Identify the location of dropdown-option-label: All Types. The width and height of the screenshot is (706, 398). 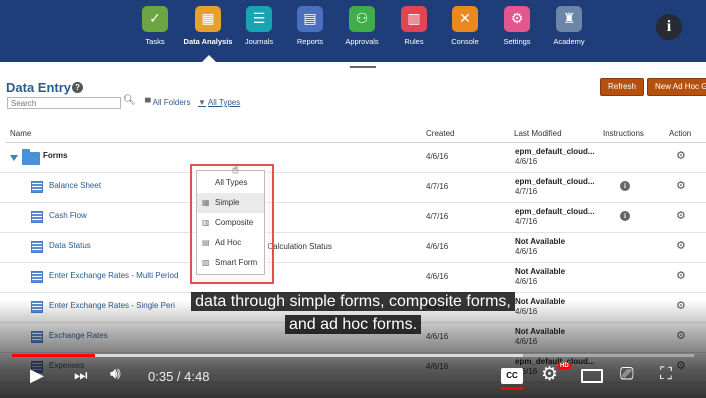
(231, 182).